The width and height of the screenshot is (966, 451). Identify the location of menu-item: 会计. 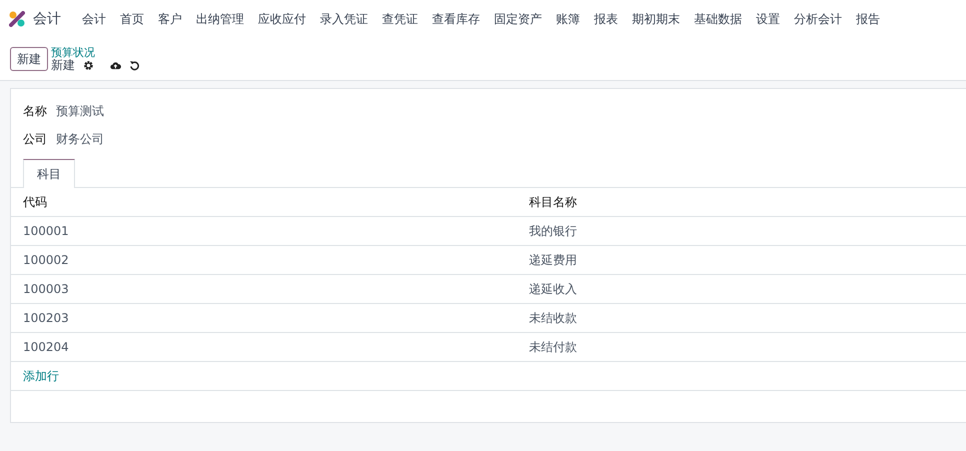
(94, 19).